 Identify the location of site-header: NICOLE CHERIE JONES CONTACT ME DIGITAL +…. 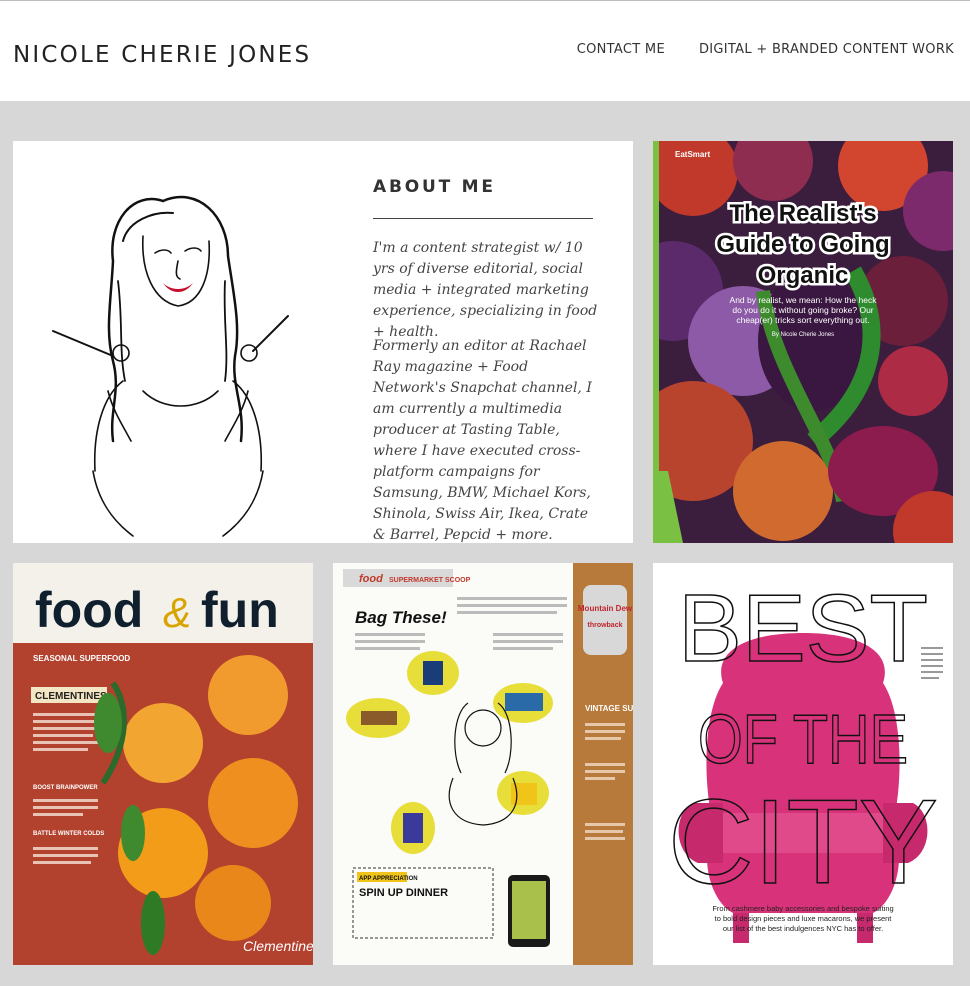
(485, 51).